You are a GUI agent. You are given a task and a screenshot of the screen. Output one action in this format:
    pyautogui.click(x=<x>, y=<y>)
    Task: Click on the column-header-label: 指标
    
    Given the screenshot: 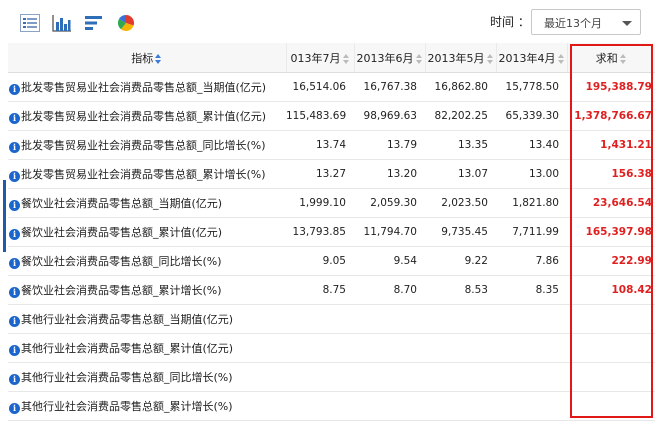 What is the action you would take?
    pyautogui.click(x=142, y=58)
    